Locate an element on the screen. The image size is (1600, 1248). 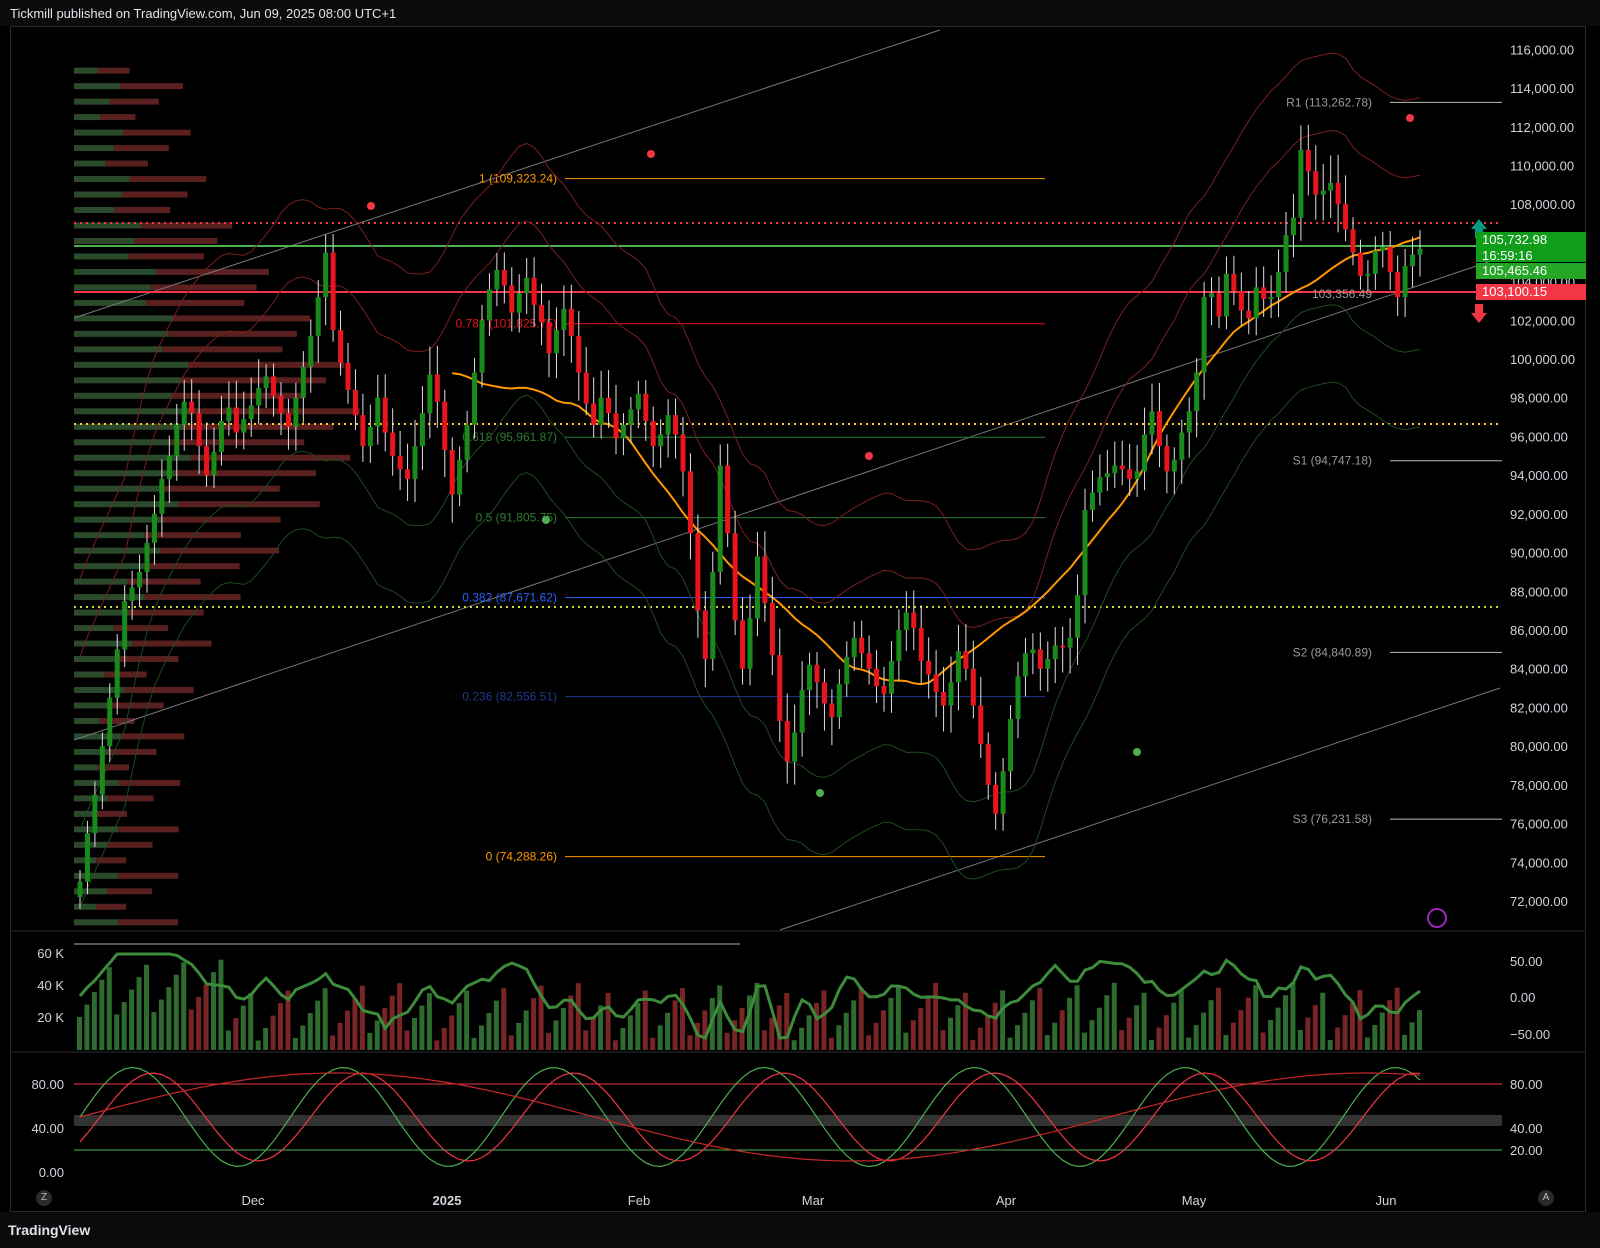
auto-scale-button: A is located at coordinates (1546, 1198).